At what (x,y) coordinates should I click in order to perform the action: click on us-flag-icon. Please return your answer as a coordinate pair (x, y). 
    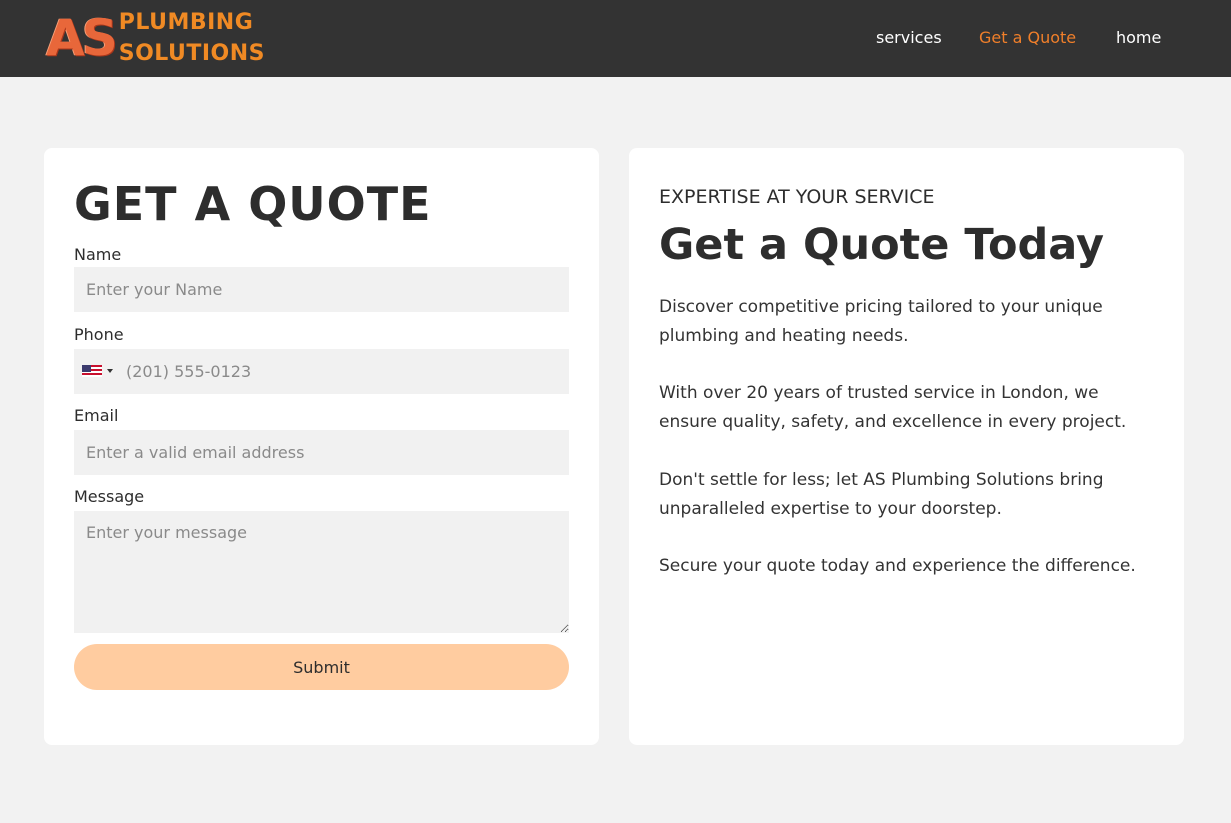
    Looking at the image, I should click on (92, 371).